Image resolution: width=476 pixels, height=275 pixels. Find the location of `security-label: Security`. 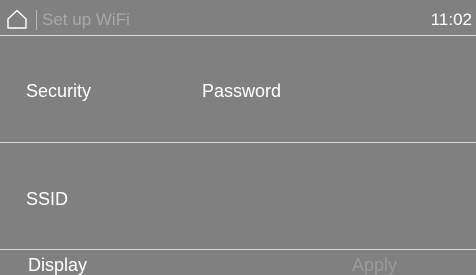

security-label: Security is located at coordinates (59, 91).